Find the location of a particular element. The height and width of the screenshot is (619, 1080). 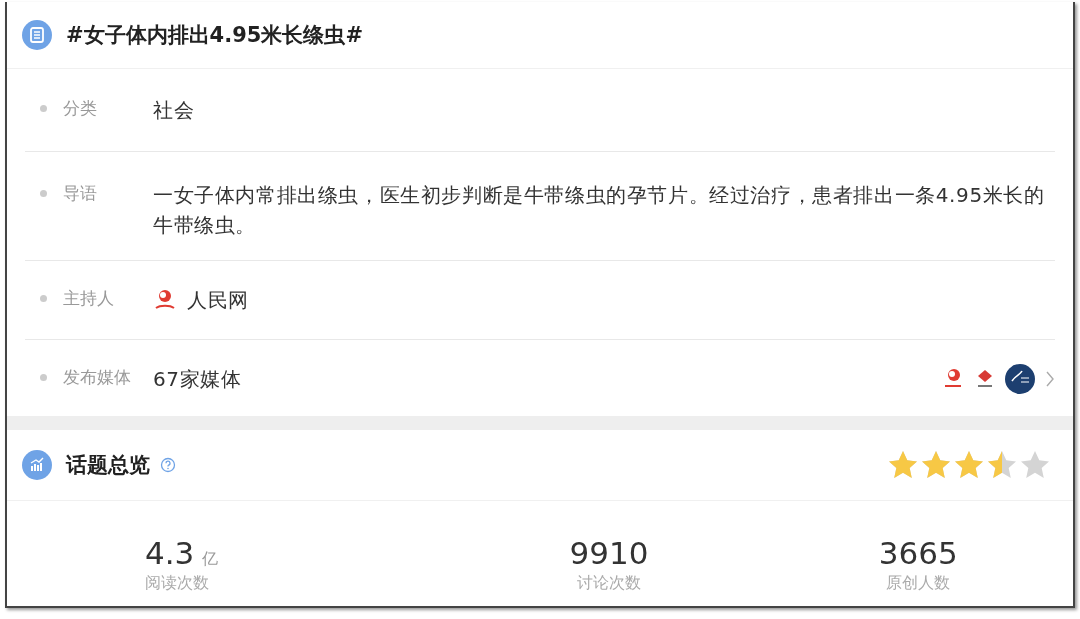

stat-value: 3665 is located at coordinates (918, 553).